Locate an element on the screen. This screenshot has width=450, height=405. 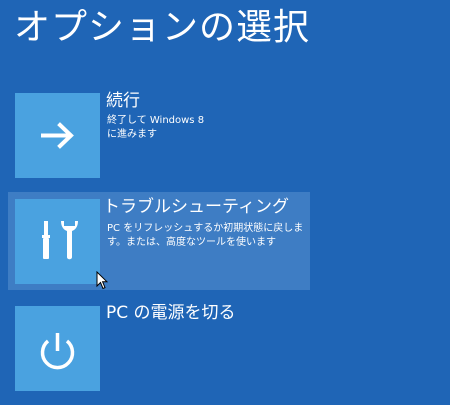
arrow-right-icon is located at coordinates (57, 135).